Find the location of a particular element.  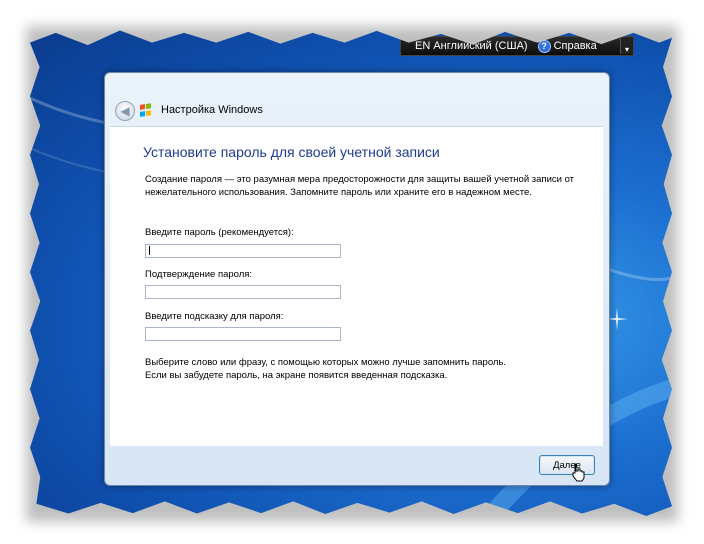

help-button: ? Справка is located at coordinates (567, 46).